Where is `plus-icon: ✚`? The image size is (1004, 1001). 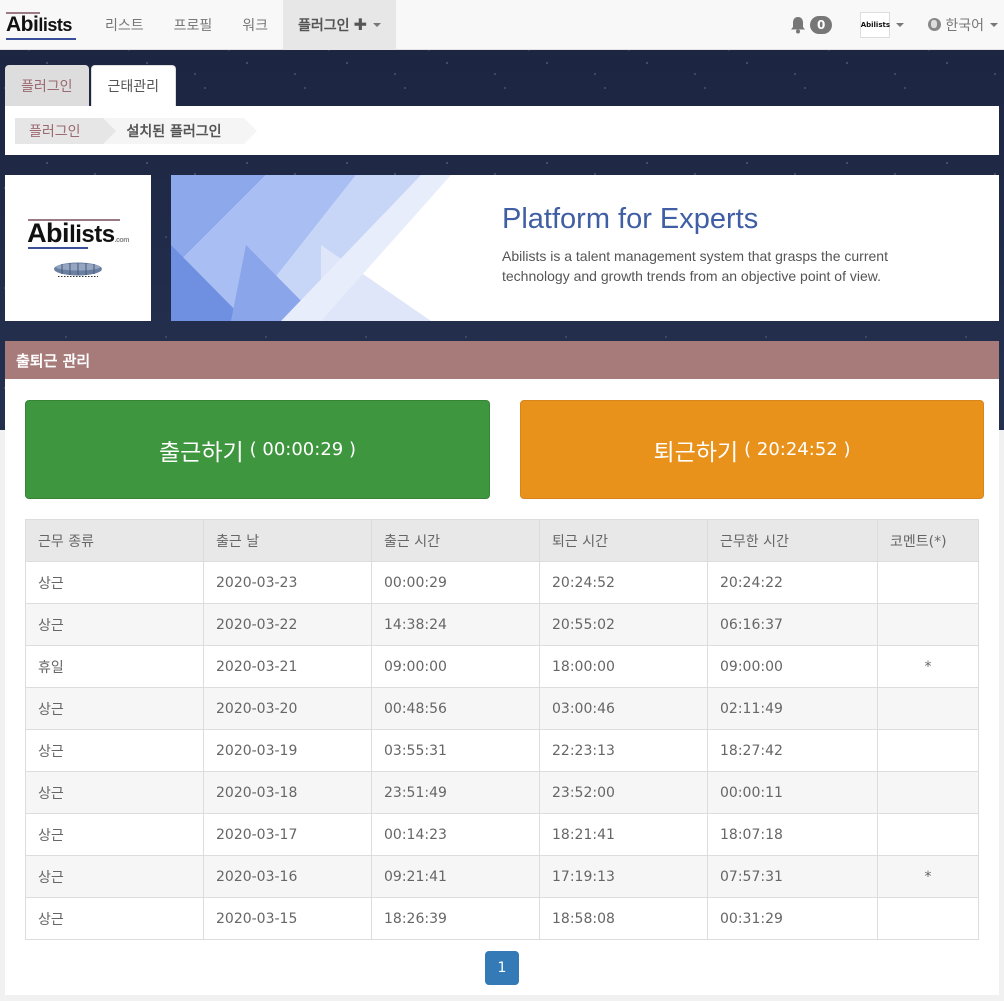 plus-icon: ✚ is located at coordinates (360, 24).